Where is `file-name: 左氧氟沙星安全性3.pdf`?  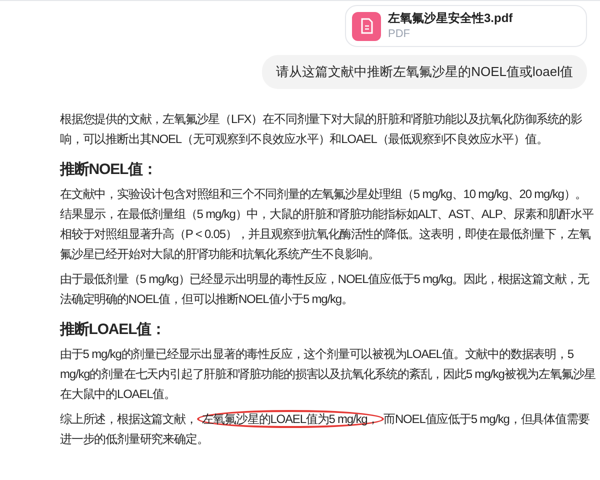 file-name: 左氧氟沙星安全性3.pdf is located at coordinates (450, 18).